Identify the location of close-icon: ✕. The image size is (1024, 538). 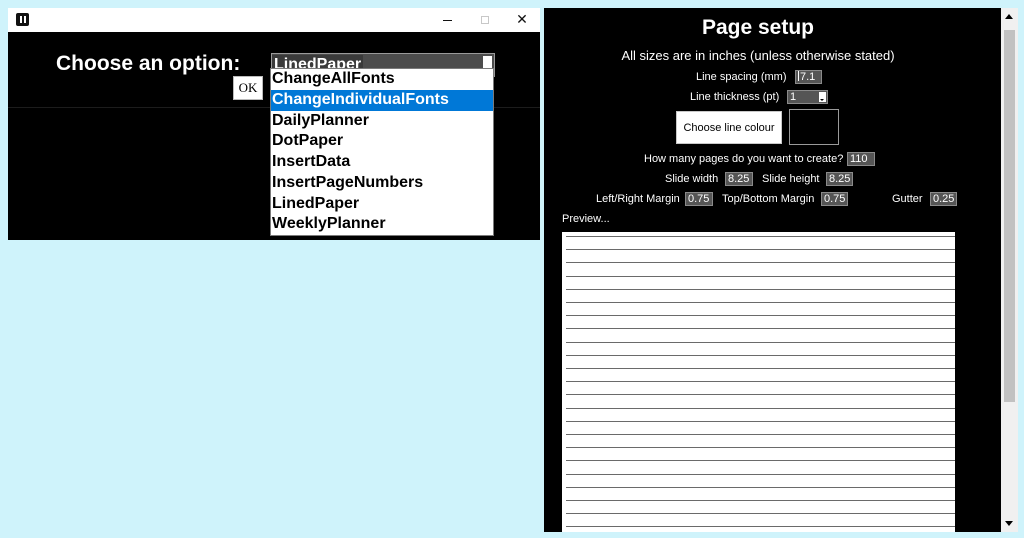
(522, 20).